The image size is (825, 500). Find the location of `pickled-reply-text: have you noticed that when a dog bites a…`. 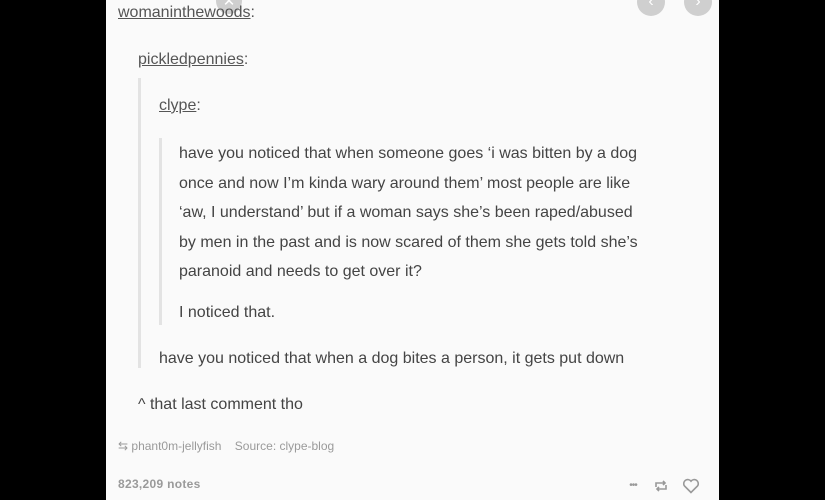

pickled-reply-text: have you noticed that when a dog bites a… is located at coordinates (392, 358).